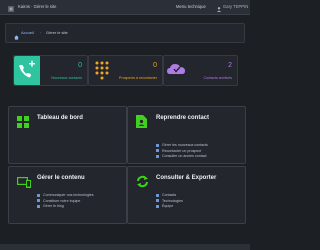 The height and width of the screenshot is (250, 320). What do you see at coordinates (61, 178) in the screenshot?
I see `card-title: Gérer le contenu` at bounding box center [61, 178].